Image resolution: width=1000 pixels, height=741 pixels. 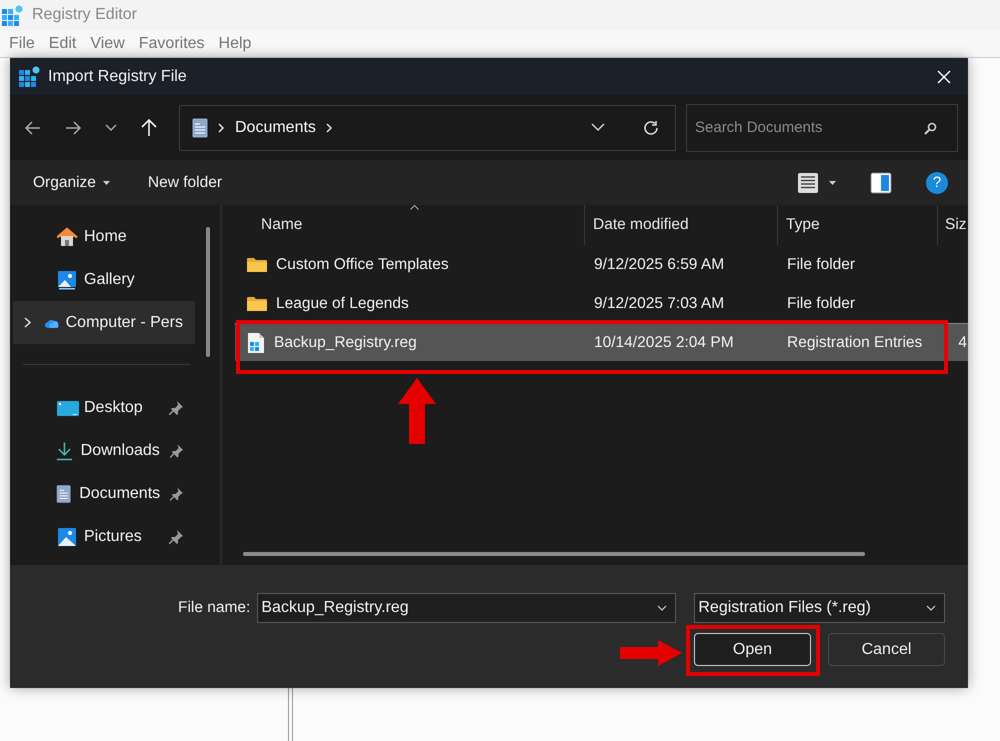 What do you see at coordinates (664, 343) in the screenshot?
I see `table-cell: 10/14/2025 2:04 PM` at bounding box center [664, 343].